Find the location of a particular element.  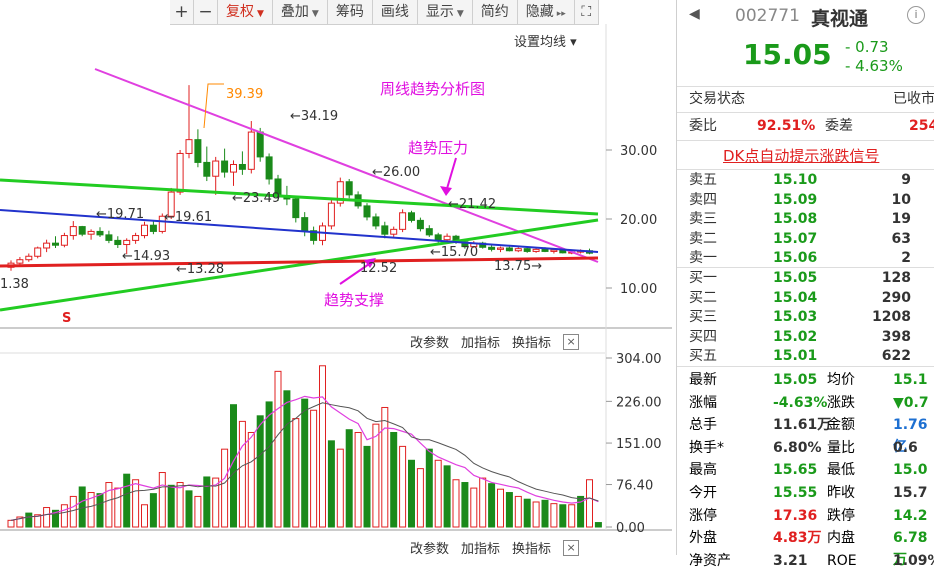

expand-icon: ⛶ is located at coordinates (587, 12).